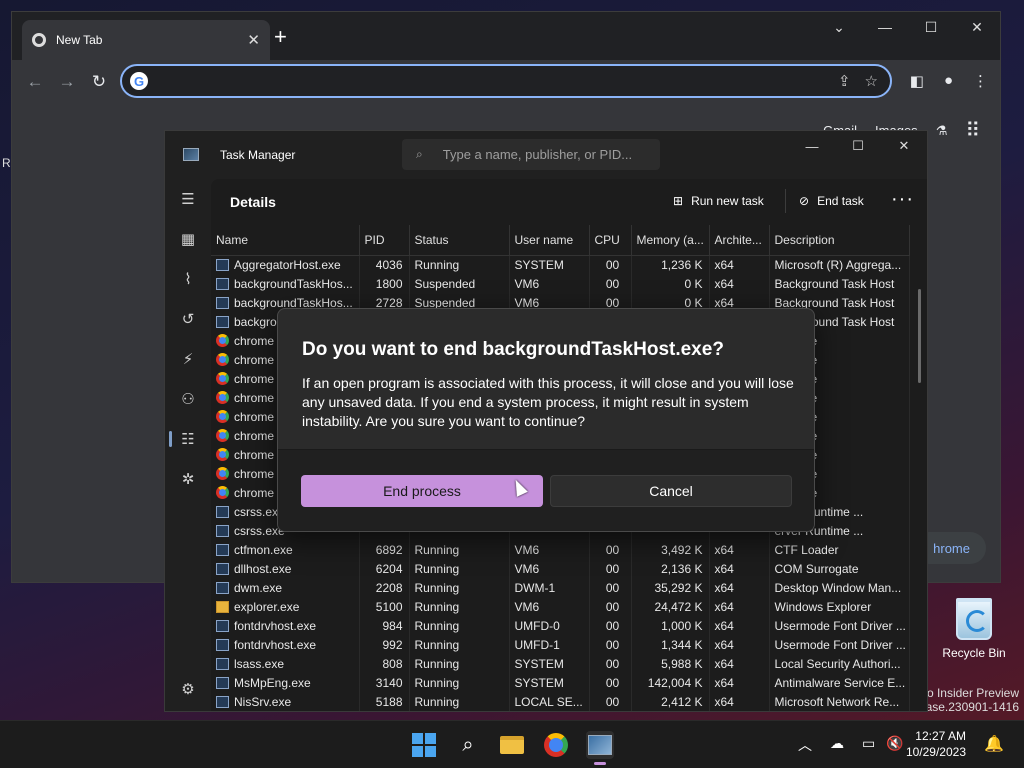 Image resolution: width=1024 pixels, height=768 pixels. Describe the element at coordinates (419, 154) in the screenshot. I see `search-icon: ⌕` at that location.